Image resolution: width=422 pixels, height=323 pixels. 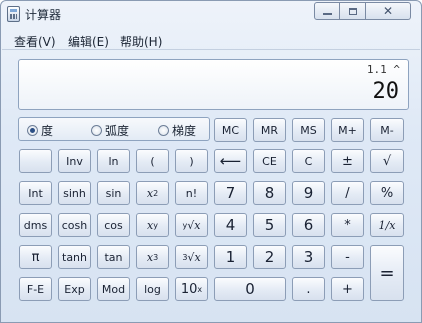 I want to click on backspace-icon: ⟵, so click(x=230, y=161).